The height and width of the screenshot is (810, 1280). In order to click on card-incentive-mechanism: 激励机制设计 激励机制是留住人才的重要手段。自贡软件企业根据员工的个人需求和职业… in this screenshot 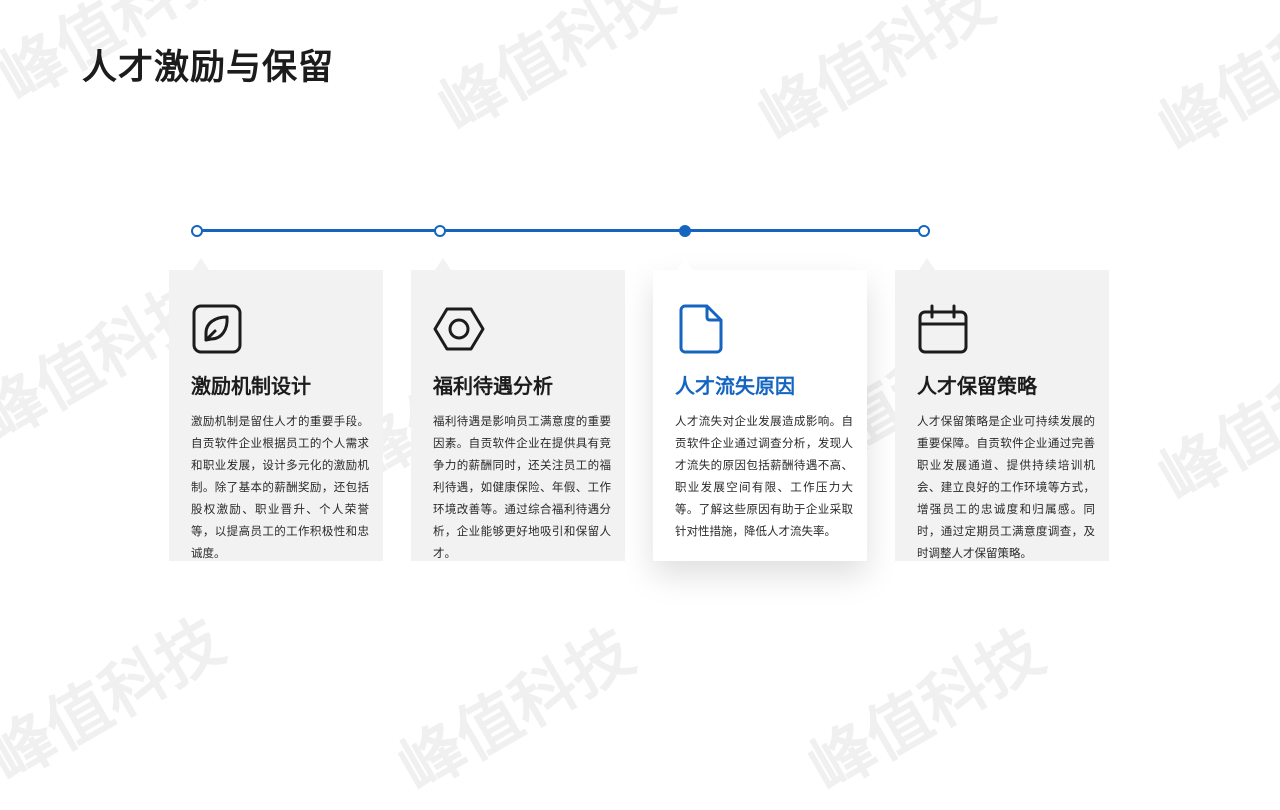, I will do `click(276, 409)`.